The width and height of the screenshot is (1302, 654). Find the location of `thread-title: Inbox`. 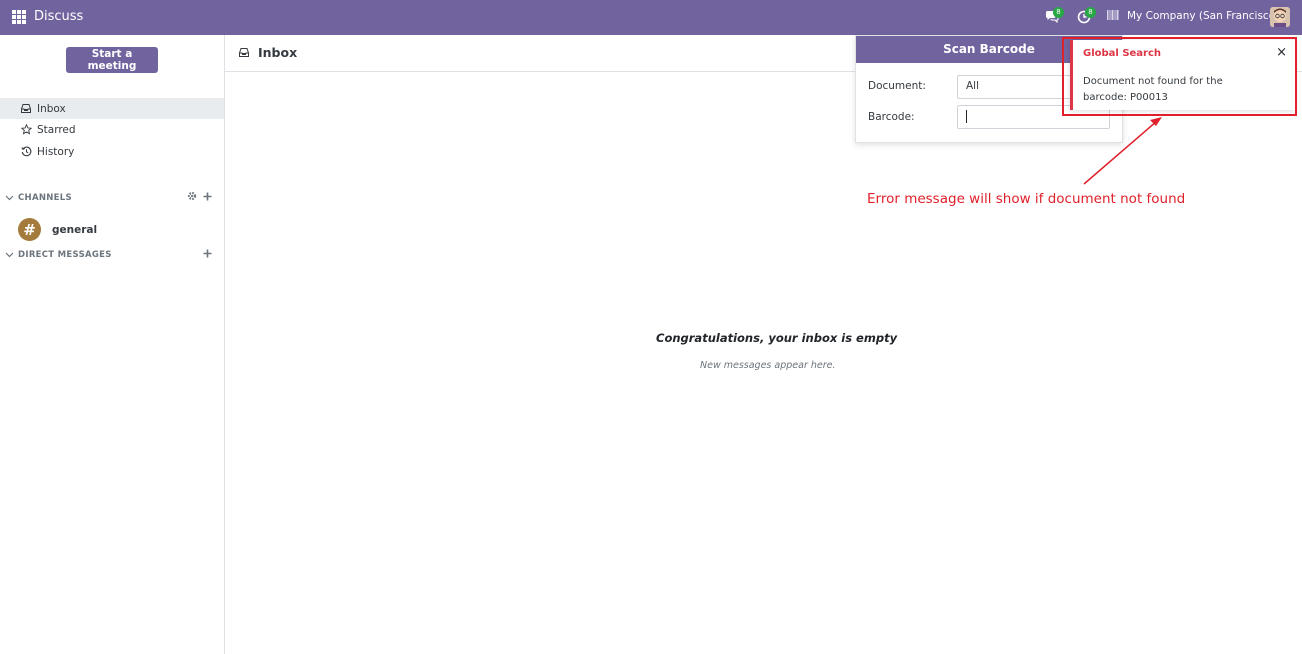

thread-title: Inbox is located at coordinates (268, 52).